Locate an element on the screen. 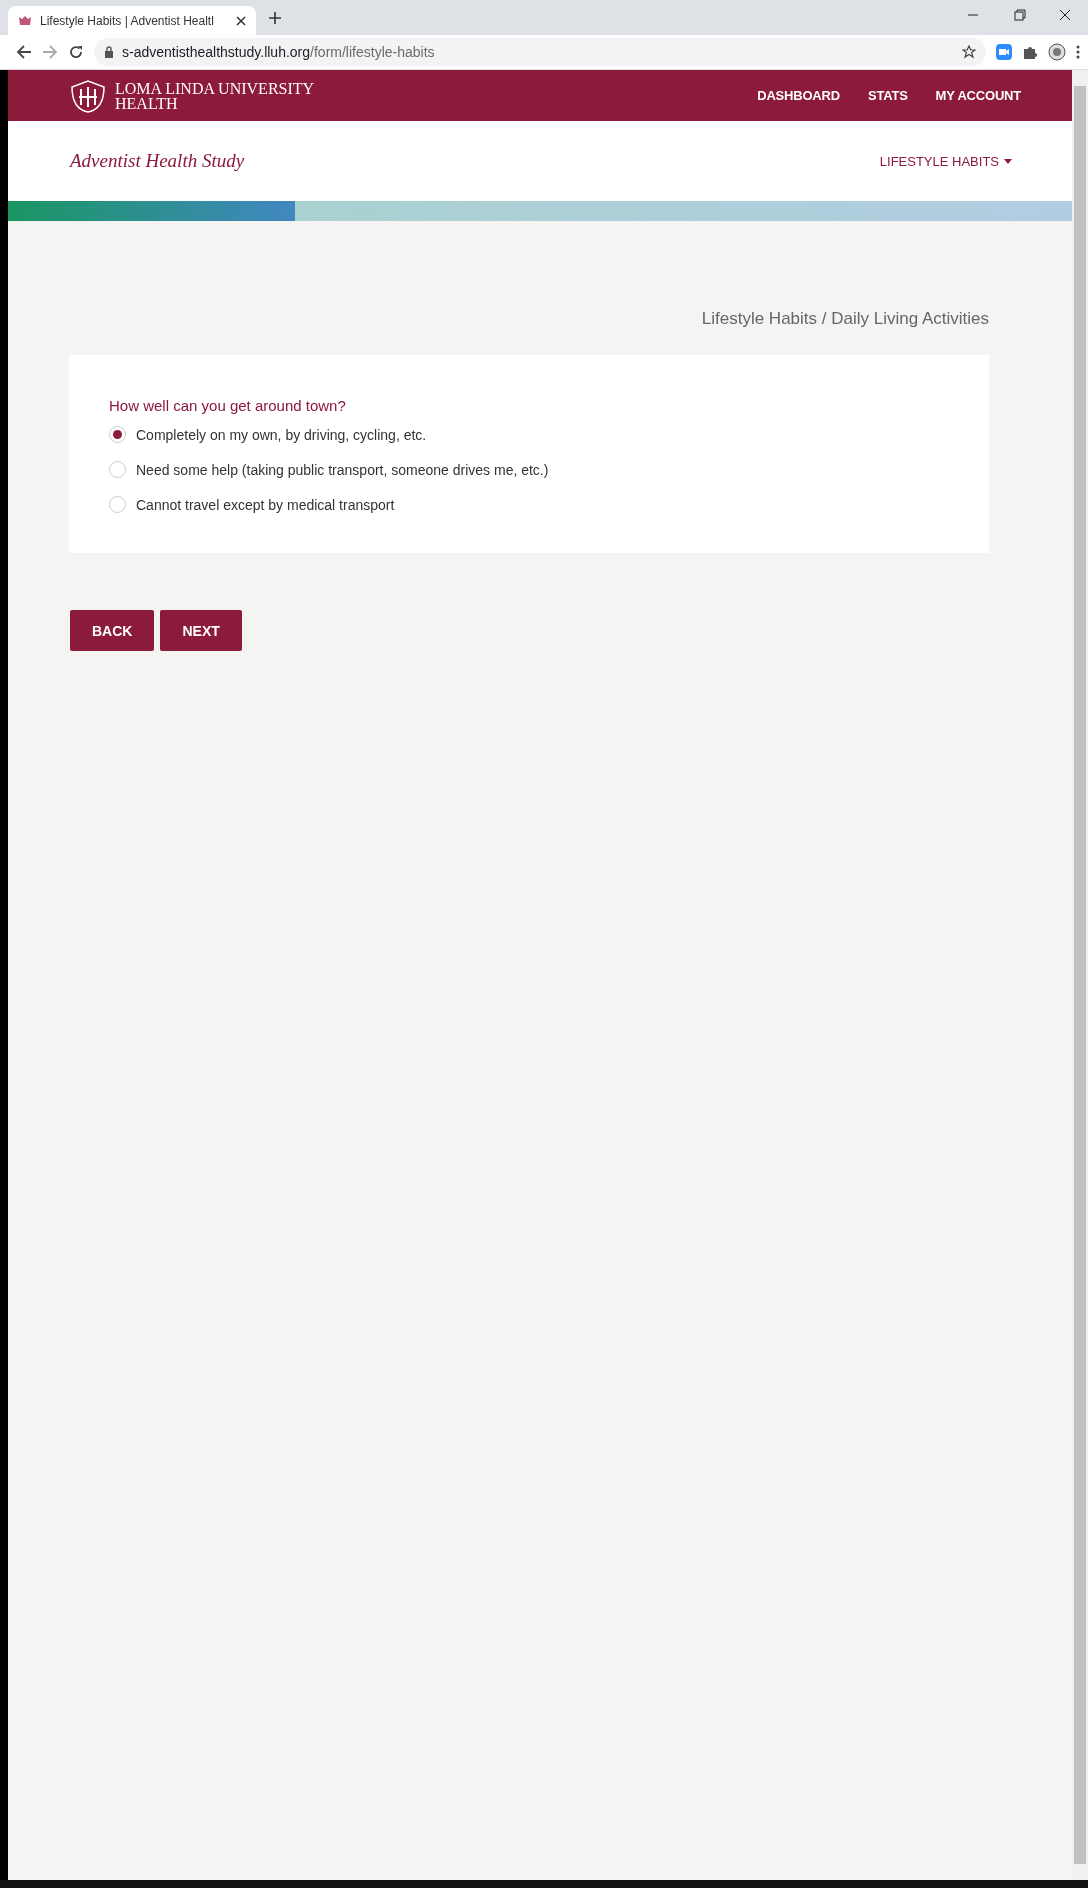  radio-option: Need some help (taking public transport, someone drives me, etc.) is located at coordinates (529, 469).